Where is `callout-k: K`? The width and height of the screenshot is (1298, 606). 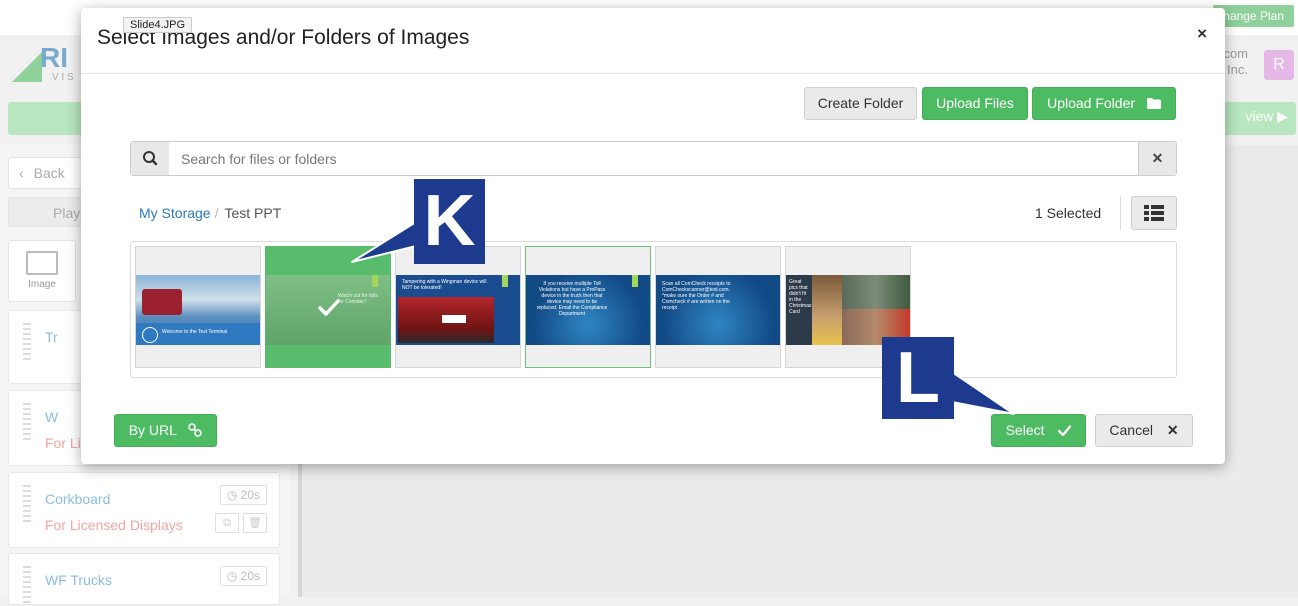 callout-k: K is located at coordinates (449, 221).